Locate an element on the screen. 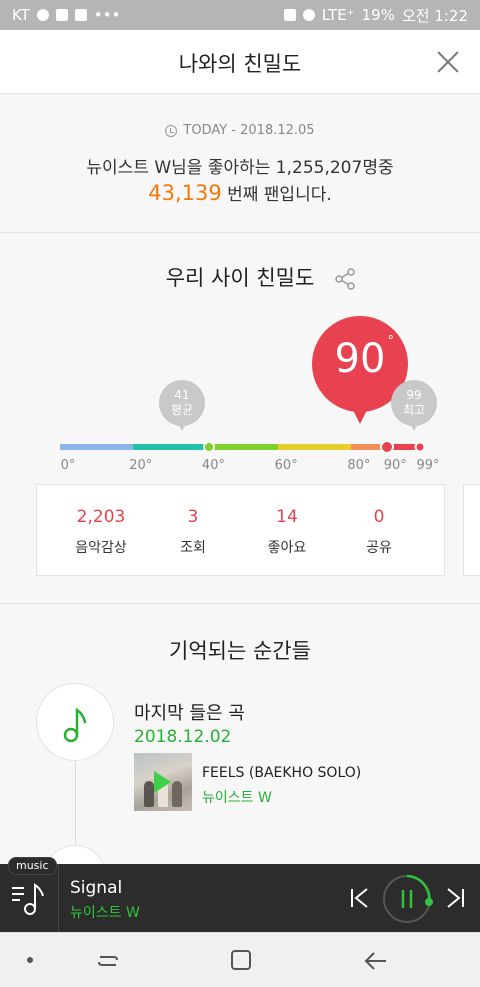 This screenshot has width=480, height=987. alarm-icon is located at coordinates (308, 15).